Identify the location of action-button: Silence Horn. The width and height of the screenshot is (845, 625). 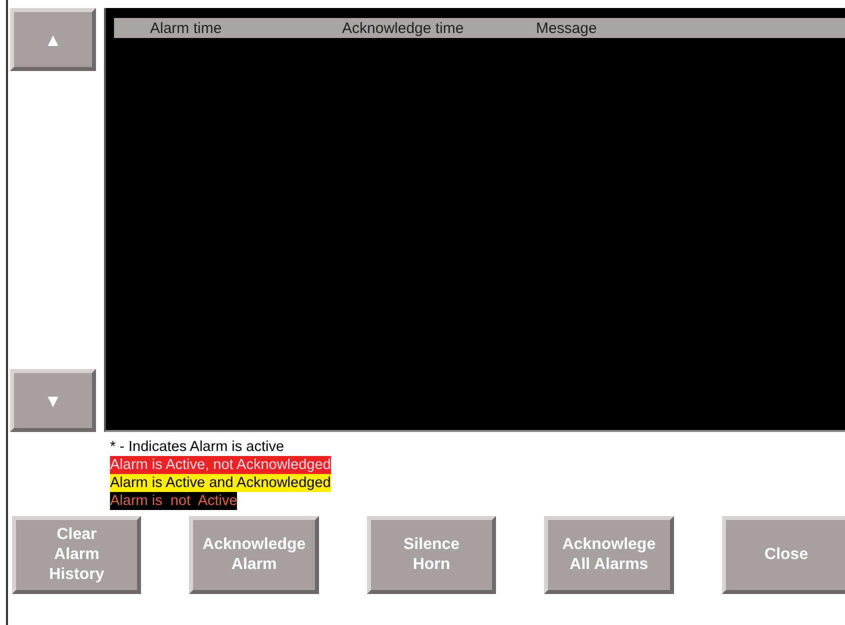
(431, 555).